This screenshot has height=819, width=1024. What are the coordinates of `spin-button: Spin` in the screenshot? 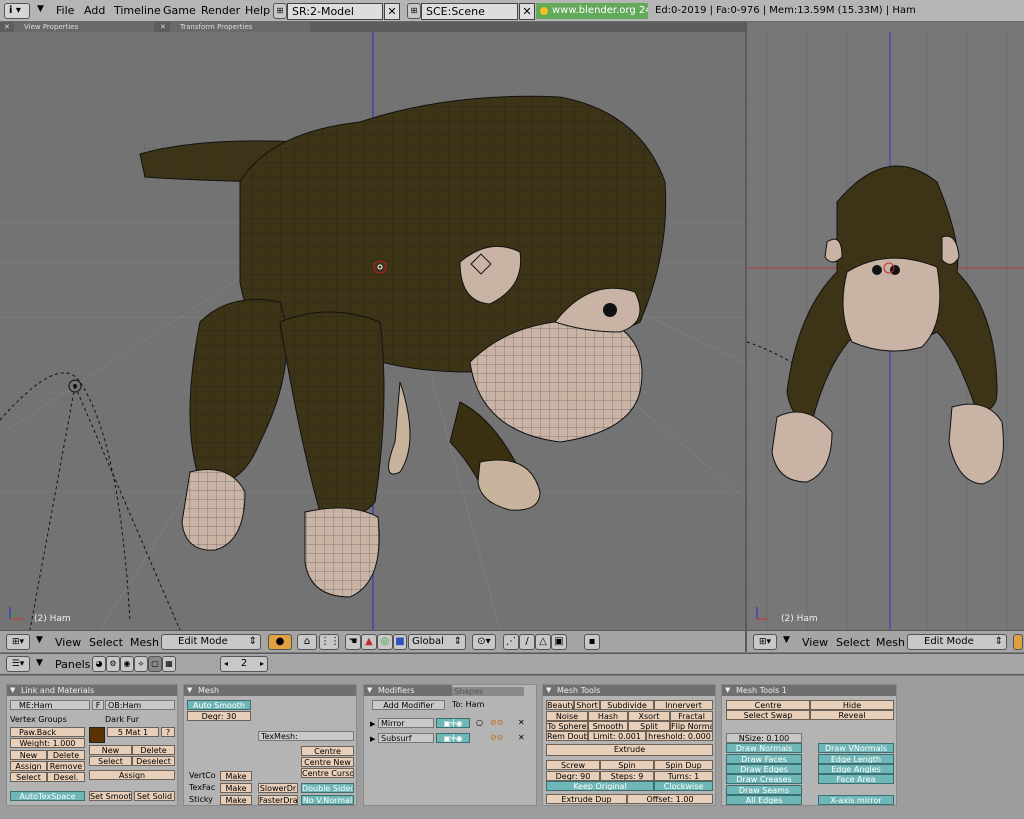 It's located at (627, 765).